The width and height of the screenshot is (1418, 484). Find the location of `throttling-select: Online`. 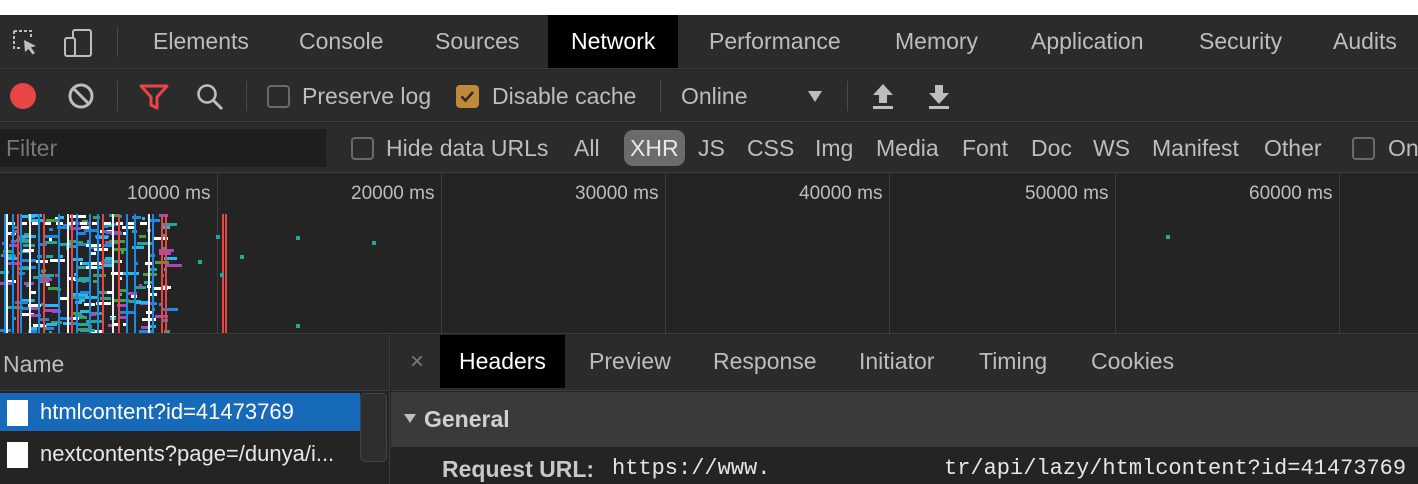

throttling-select: Online is located at coordinates (752, 96).